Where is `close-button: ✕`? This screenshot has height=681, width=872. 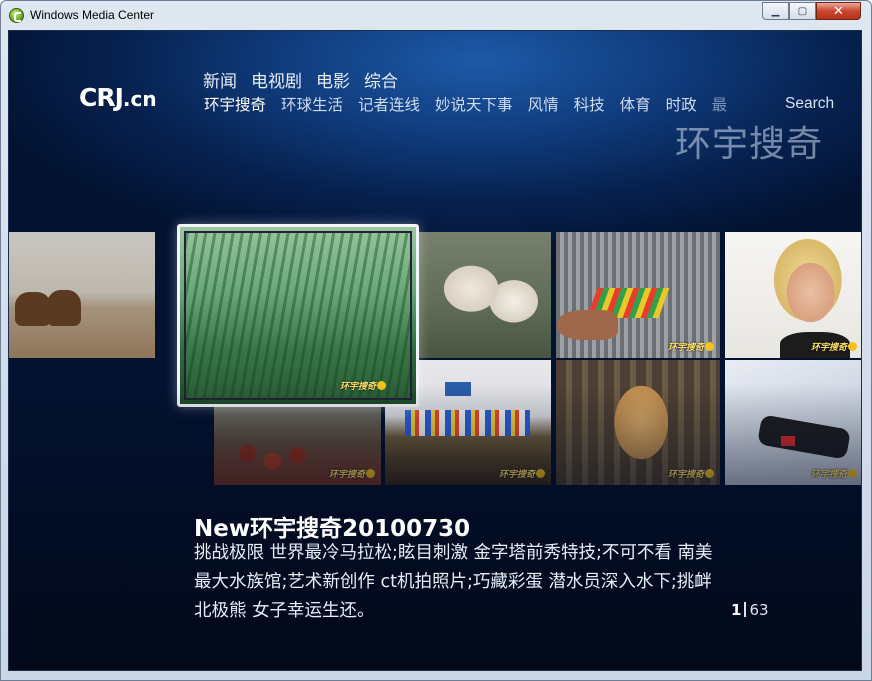
close-button: ✕ is located at coordinates (838, 11).